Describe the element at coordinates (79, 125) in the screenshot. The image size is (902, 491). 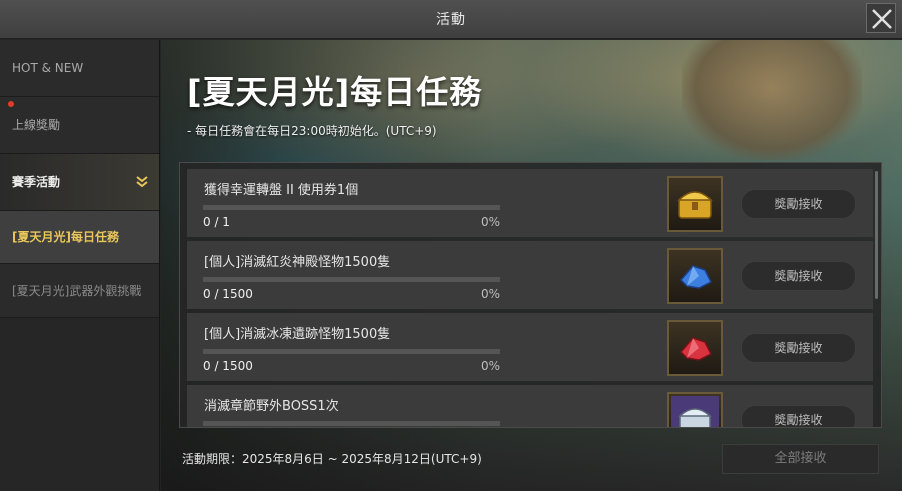
I see `sidebar-item-login-reward: 上線獎勵` at that location.